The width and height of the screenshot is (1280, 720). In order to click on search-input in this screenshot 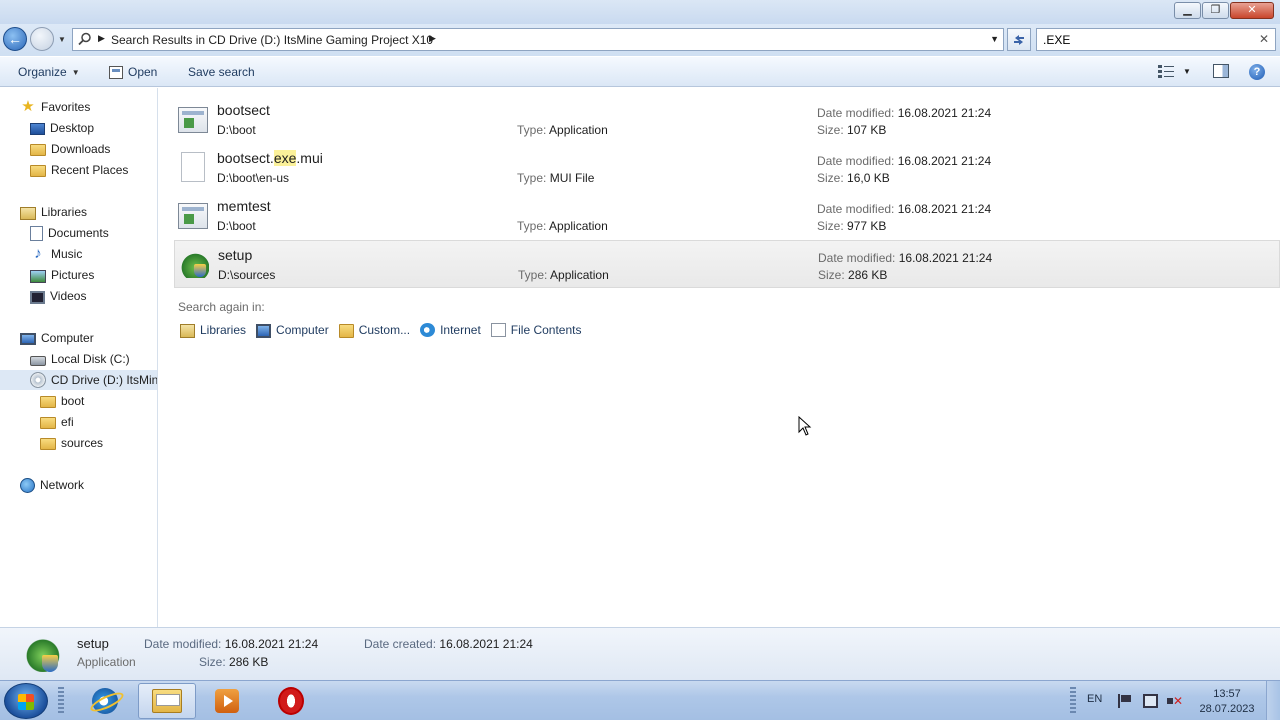, I will do `click(1148, 39)`.